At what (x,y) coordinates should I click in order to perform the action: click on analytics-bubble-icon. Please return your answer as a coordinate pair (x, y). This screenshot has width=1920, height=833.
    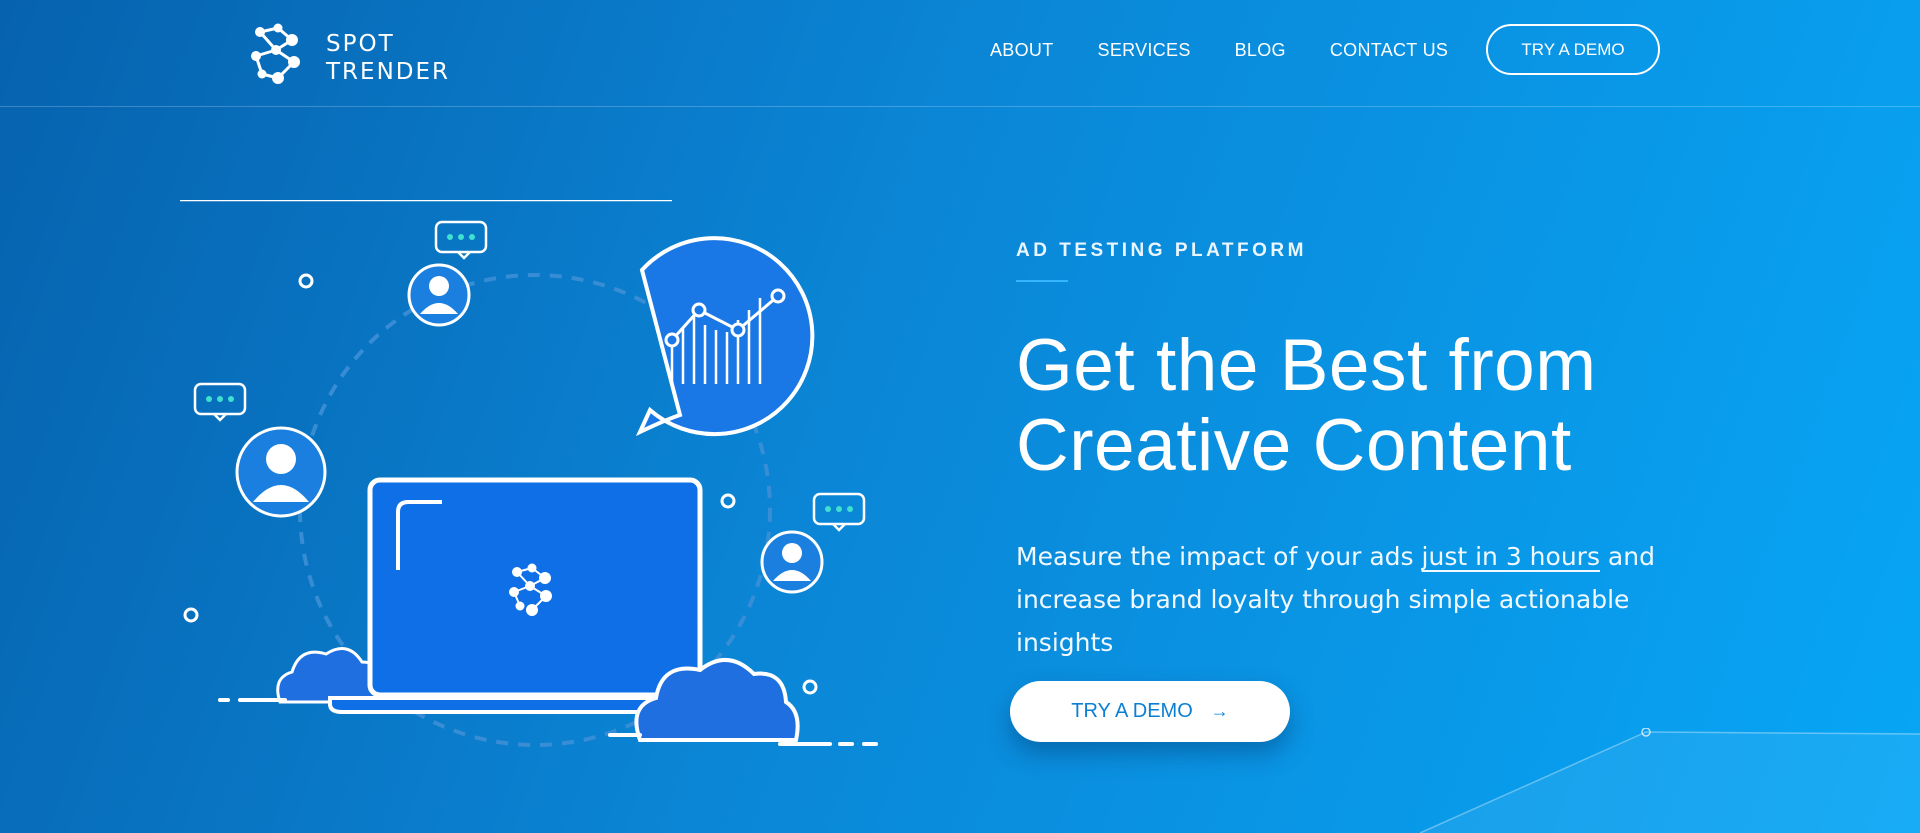
    Looking at the image, I should click on (497, 318).